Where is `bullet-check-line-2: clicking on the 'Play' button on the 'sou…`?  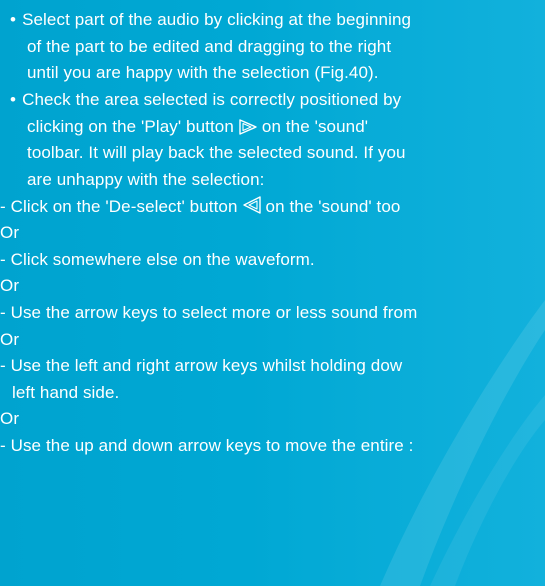 bullet-check-line-2: clicking on the 'Play' button on the 'sou… is located at coordinates (197, 127).